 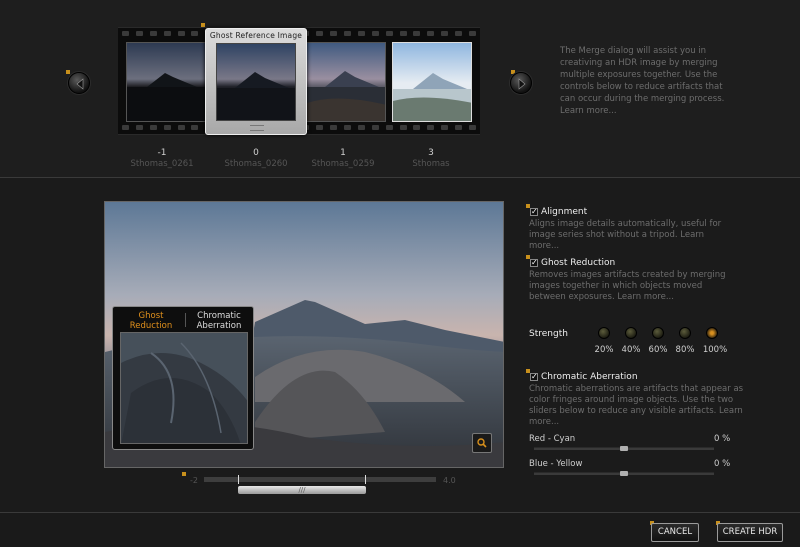 What do you see at coordinates (256, 164) in the screenshot?
I see `file-label: Sthomas_0260` at bounding box center [256, 164].